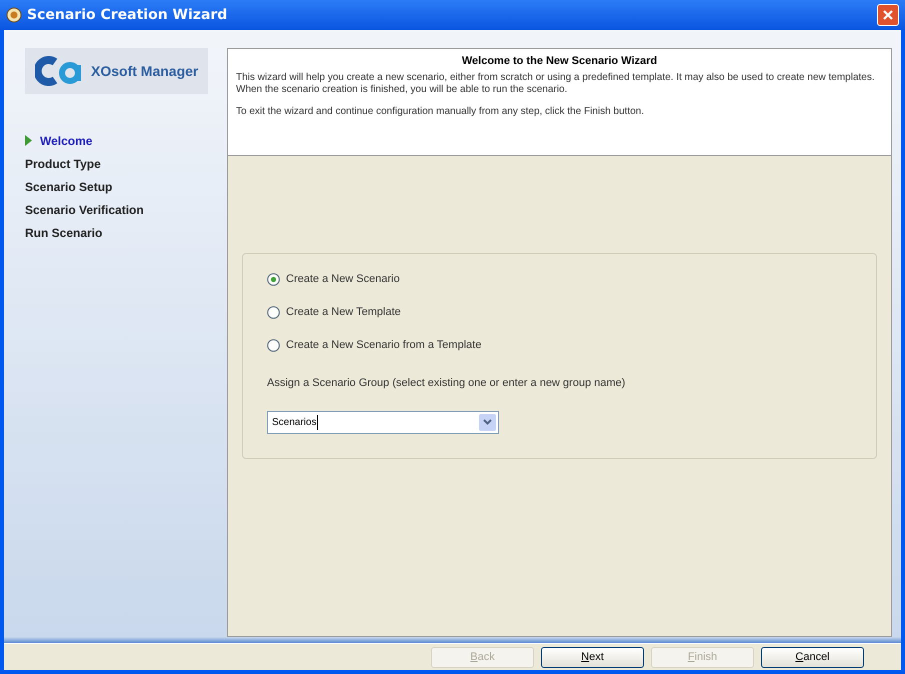 The height and width of the screenshot is (674, 905). Describe the element at coordinates (559, 345) in the screenshot. I see `radio-option: Create a New Scenario from a Template` at that location.